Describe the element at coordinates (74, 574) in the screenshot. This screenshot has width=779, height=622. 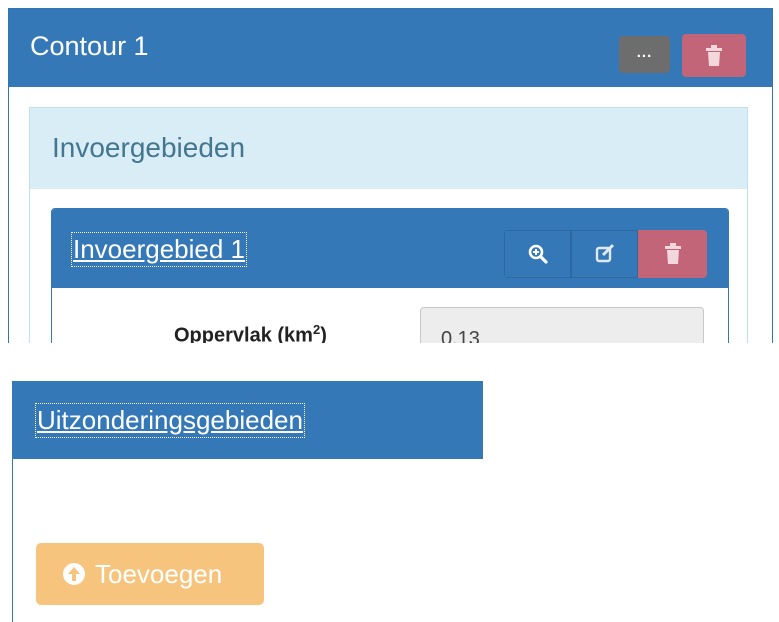
I see `arrow-circle-up-icon` at that location.